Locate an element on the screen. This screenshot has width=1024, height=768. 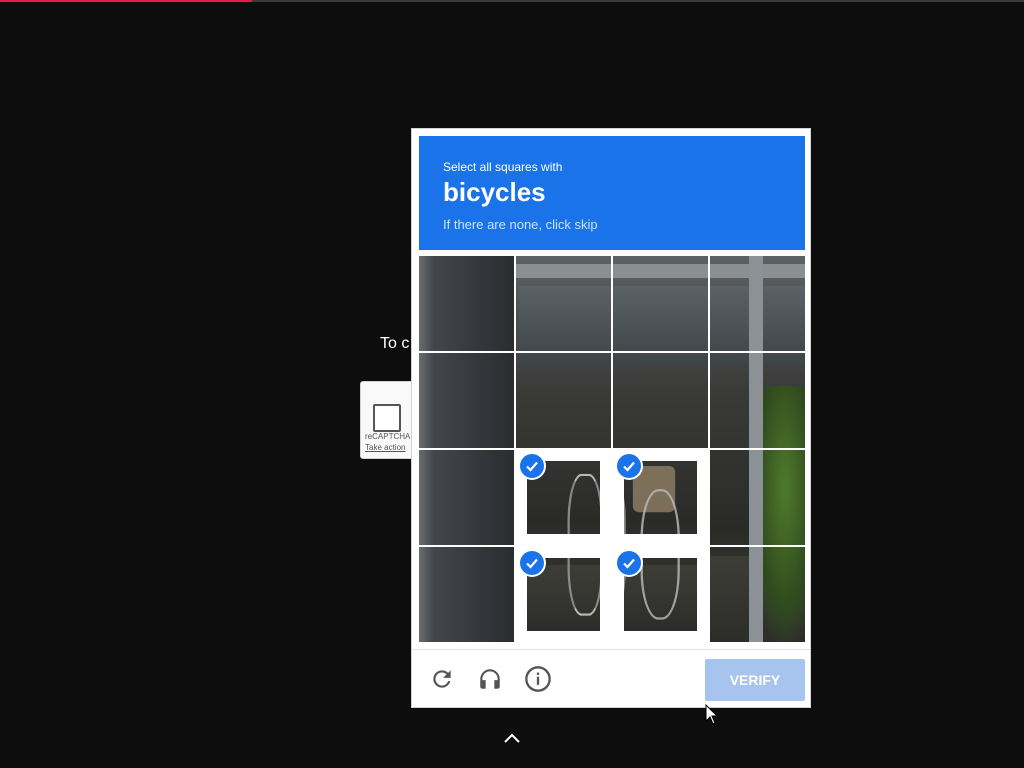
mouse-cursor-icon is located at coordinates (712, 714).